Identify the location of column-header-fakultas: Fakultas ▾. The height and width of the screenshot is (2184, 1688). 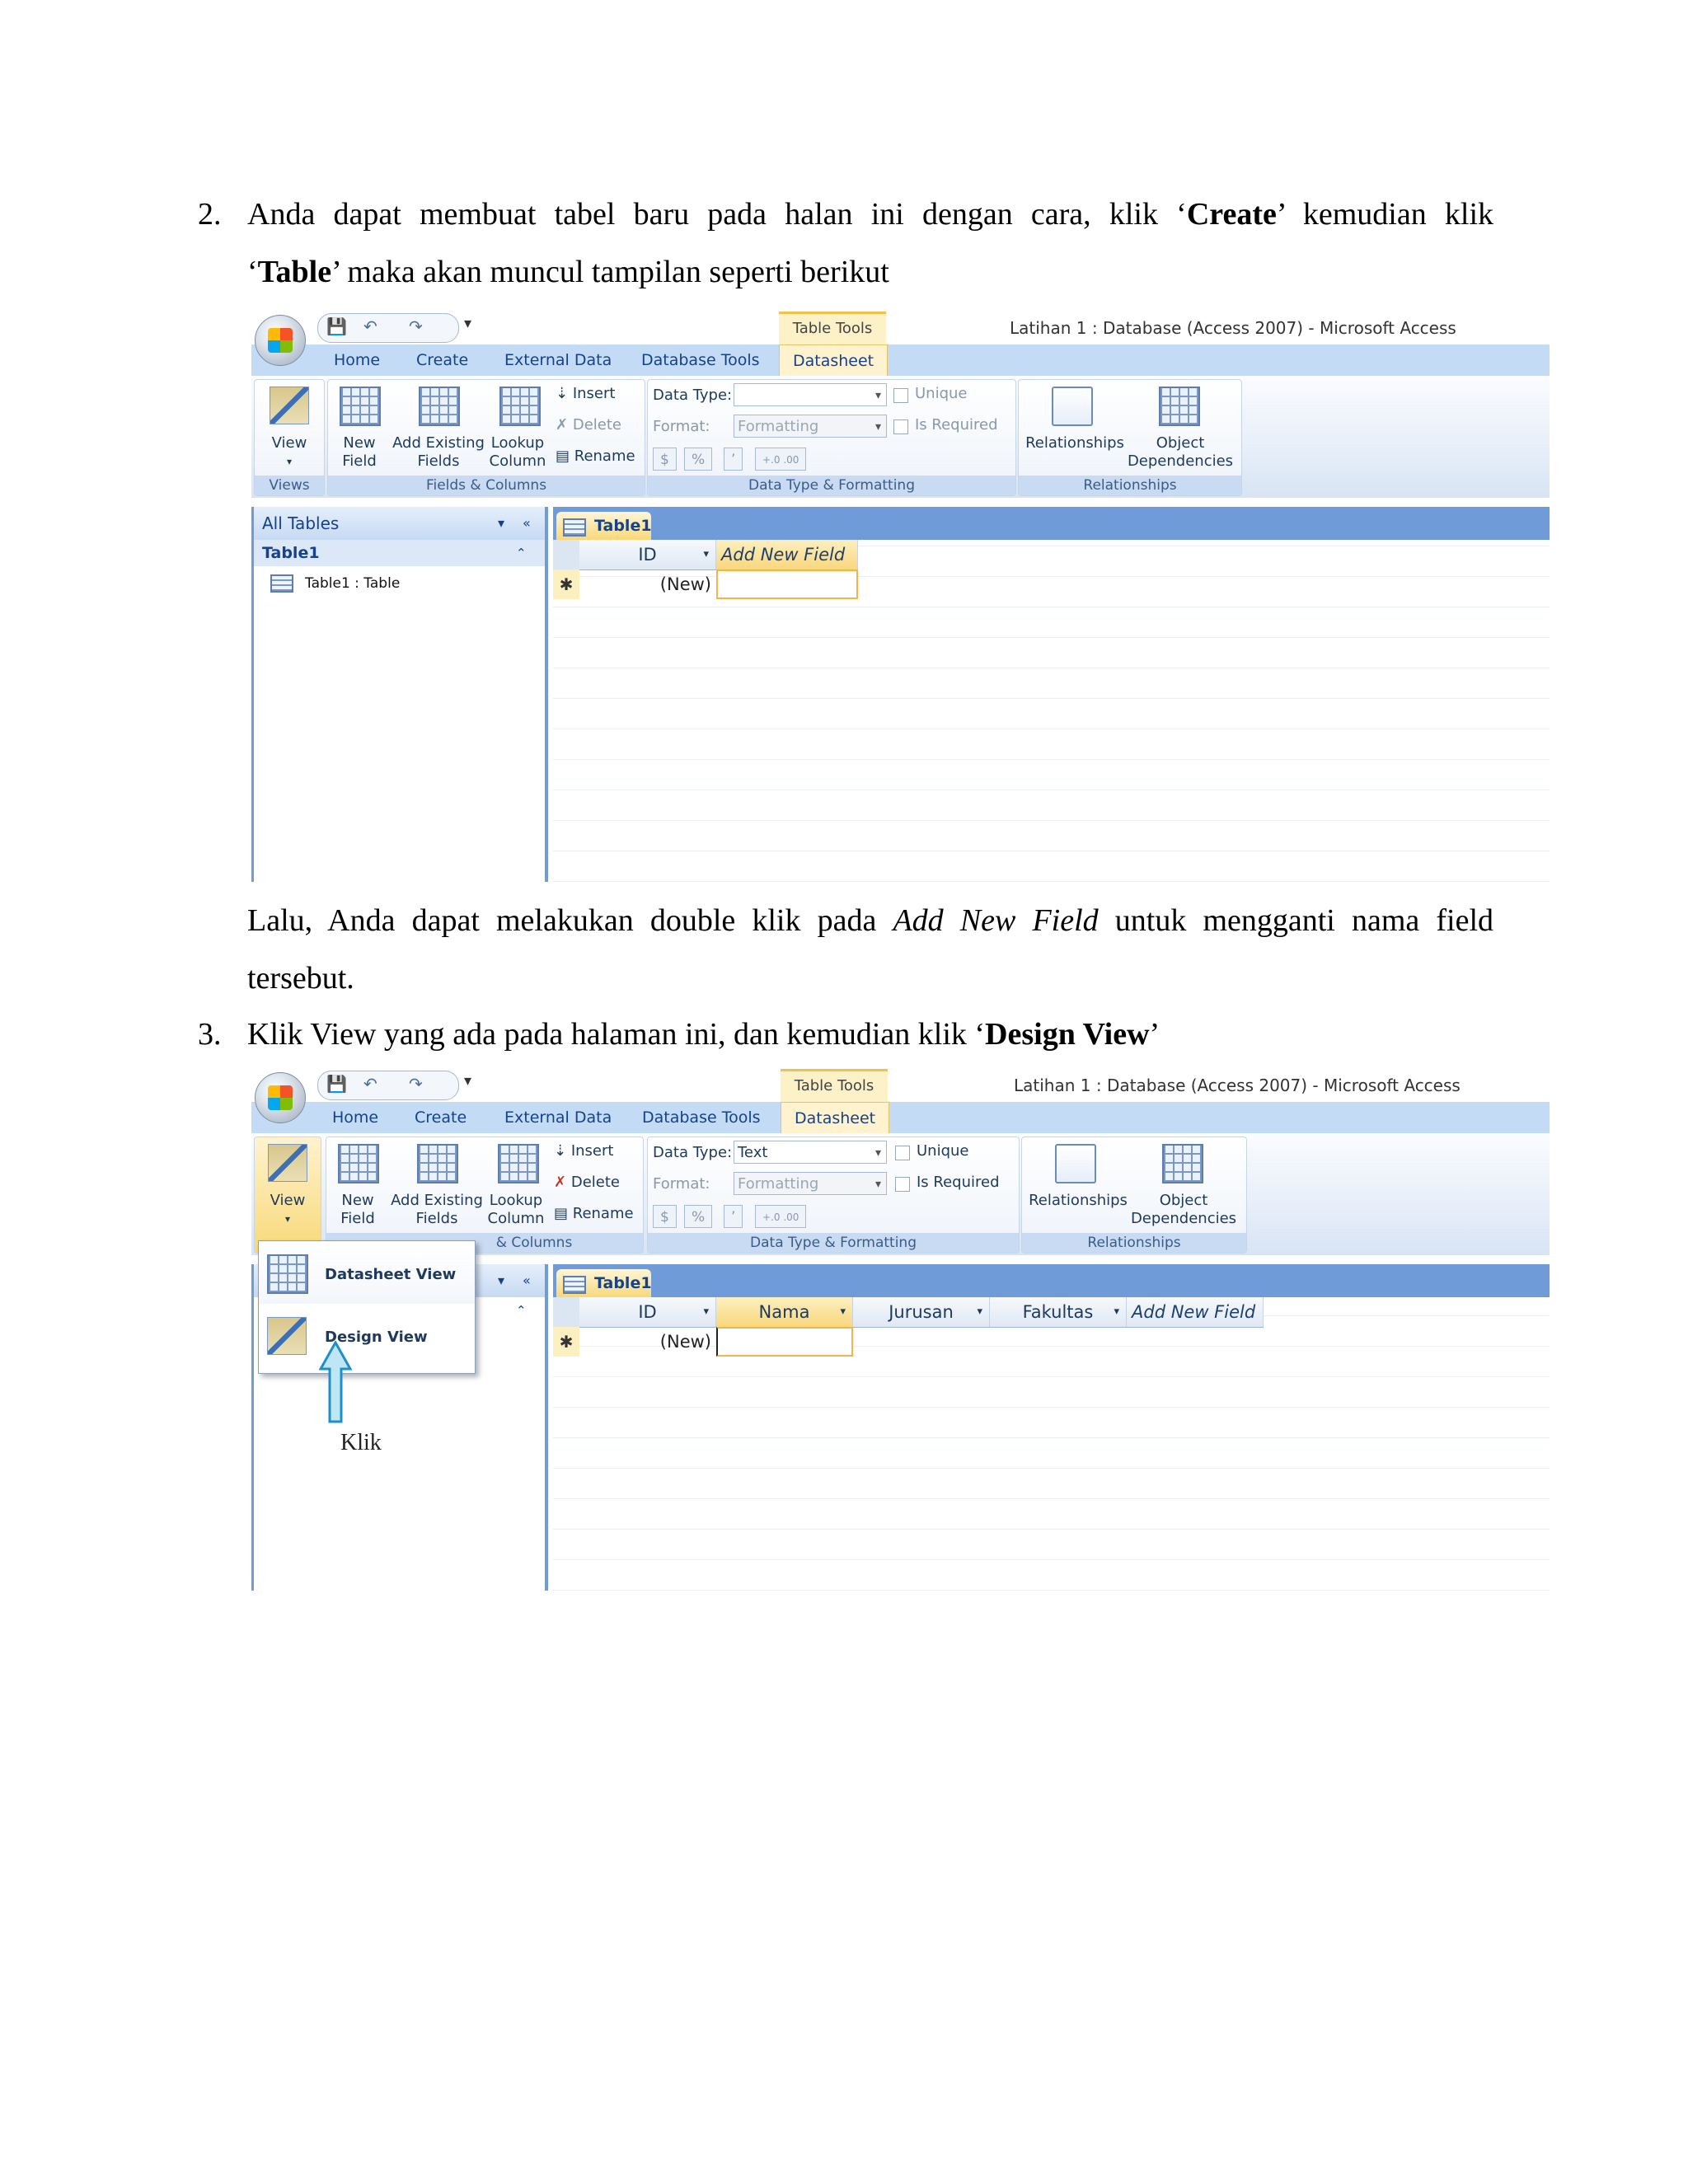
(1059, 1312).